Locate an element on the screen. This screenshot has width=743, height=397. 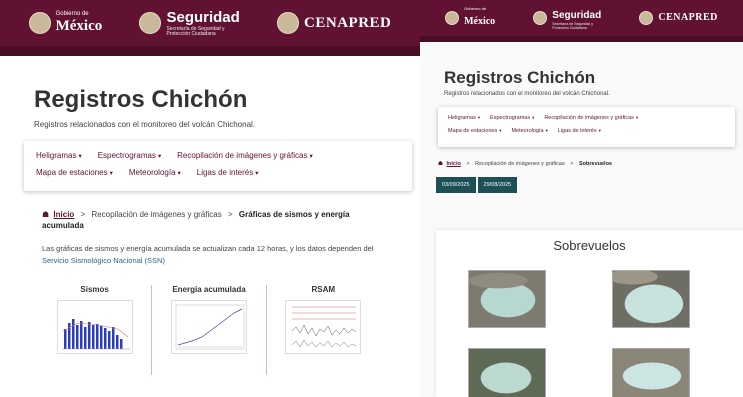
overflights-title: Sobrevuelos is located at coordinates (589, 245).